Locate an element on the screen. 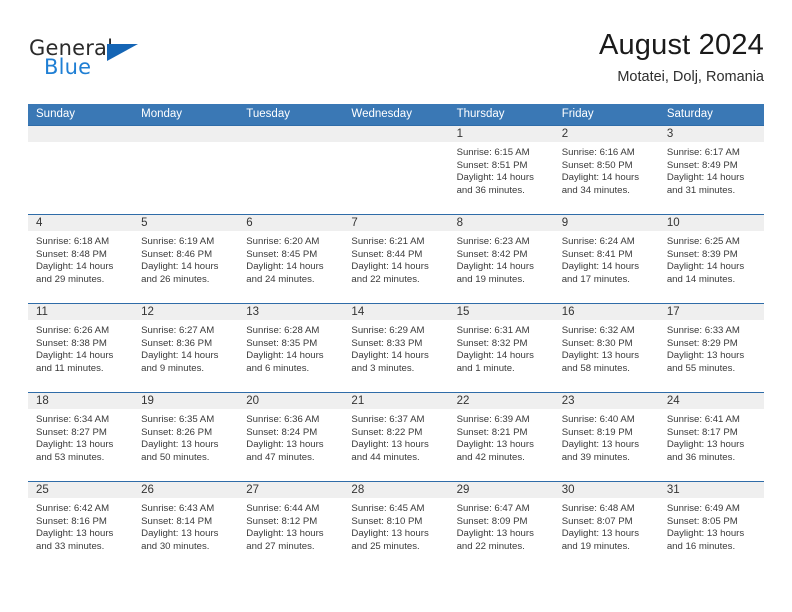  daylight-text-line2: and 3 minutes. is located at coordinates (383, 368).